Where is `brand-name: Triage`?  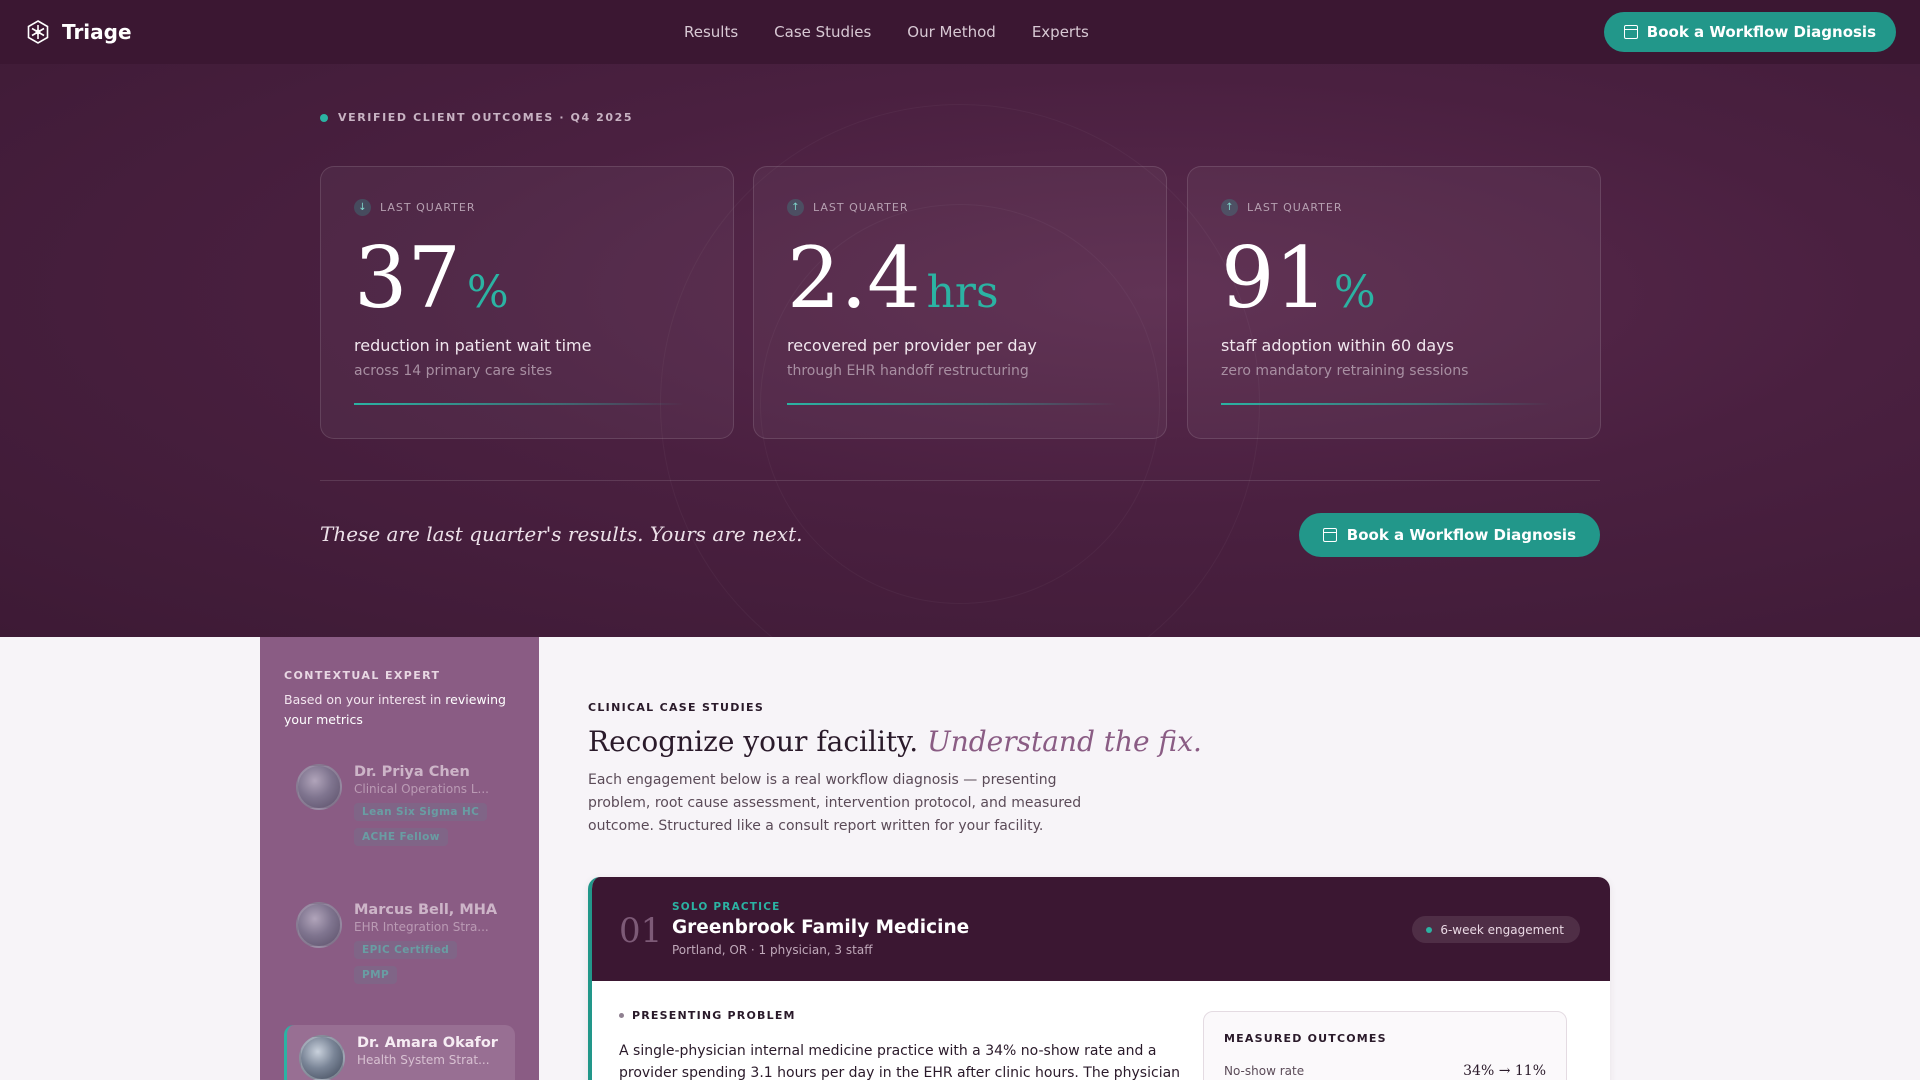
brand-name: Triage is located at coordinates (97, 32).